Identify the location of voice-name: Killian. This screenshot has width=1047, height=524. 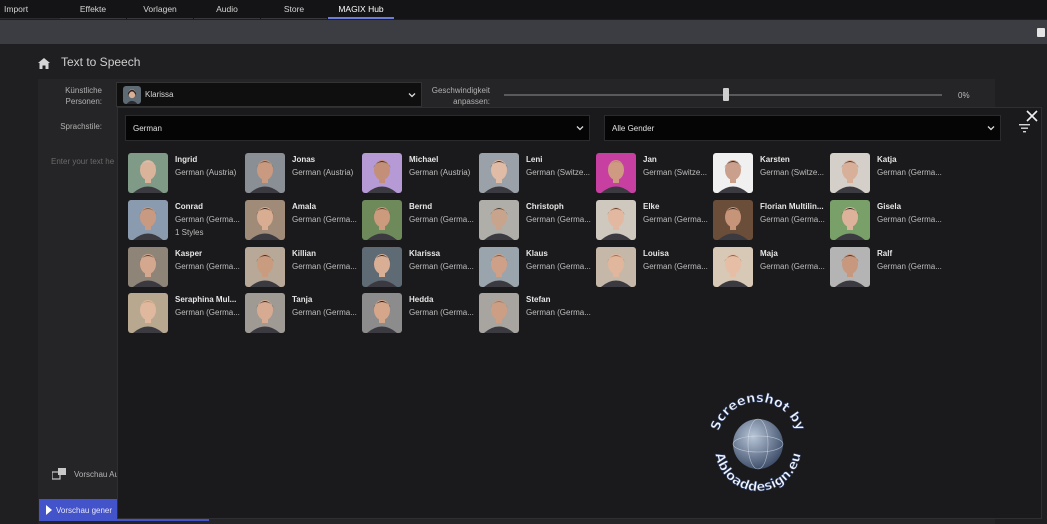
(304, 253).